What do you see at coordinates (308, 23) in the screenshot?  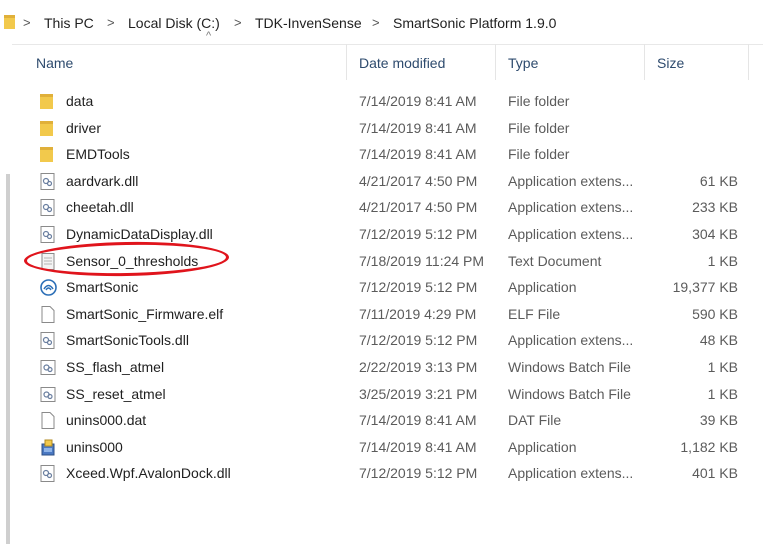 I see `breadcrumb-item-tdk-invensense: TDK-InvenSense` at bounding box center [308, 23].